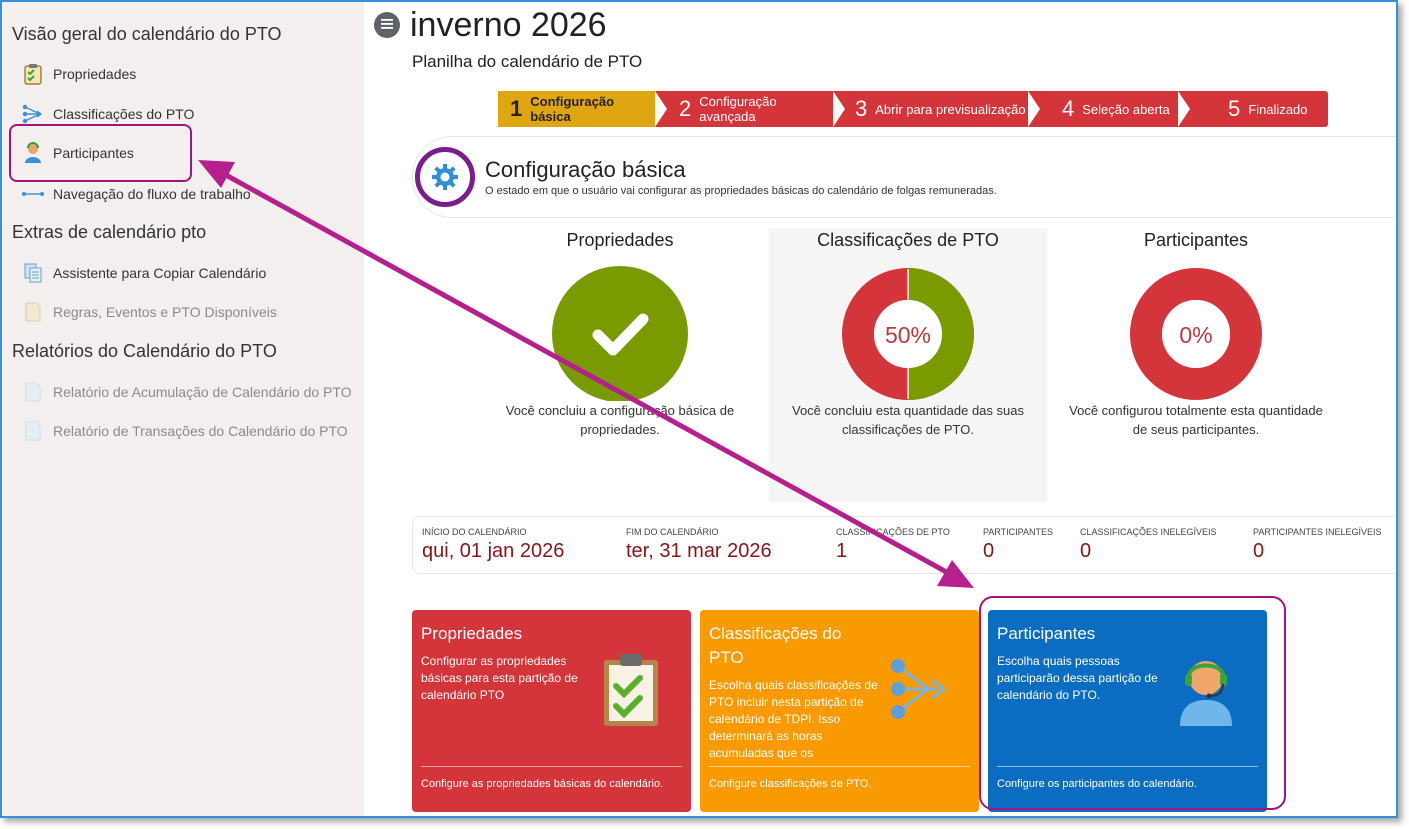 This screenshot has width=1409, height=829. What do you see at coordinates (109, 232) in the screenshot?
I see `sidebar-heading-extras: Extras de calendário pto` at bounding box center [109, 232].